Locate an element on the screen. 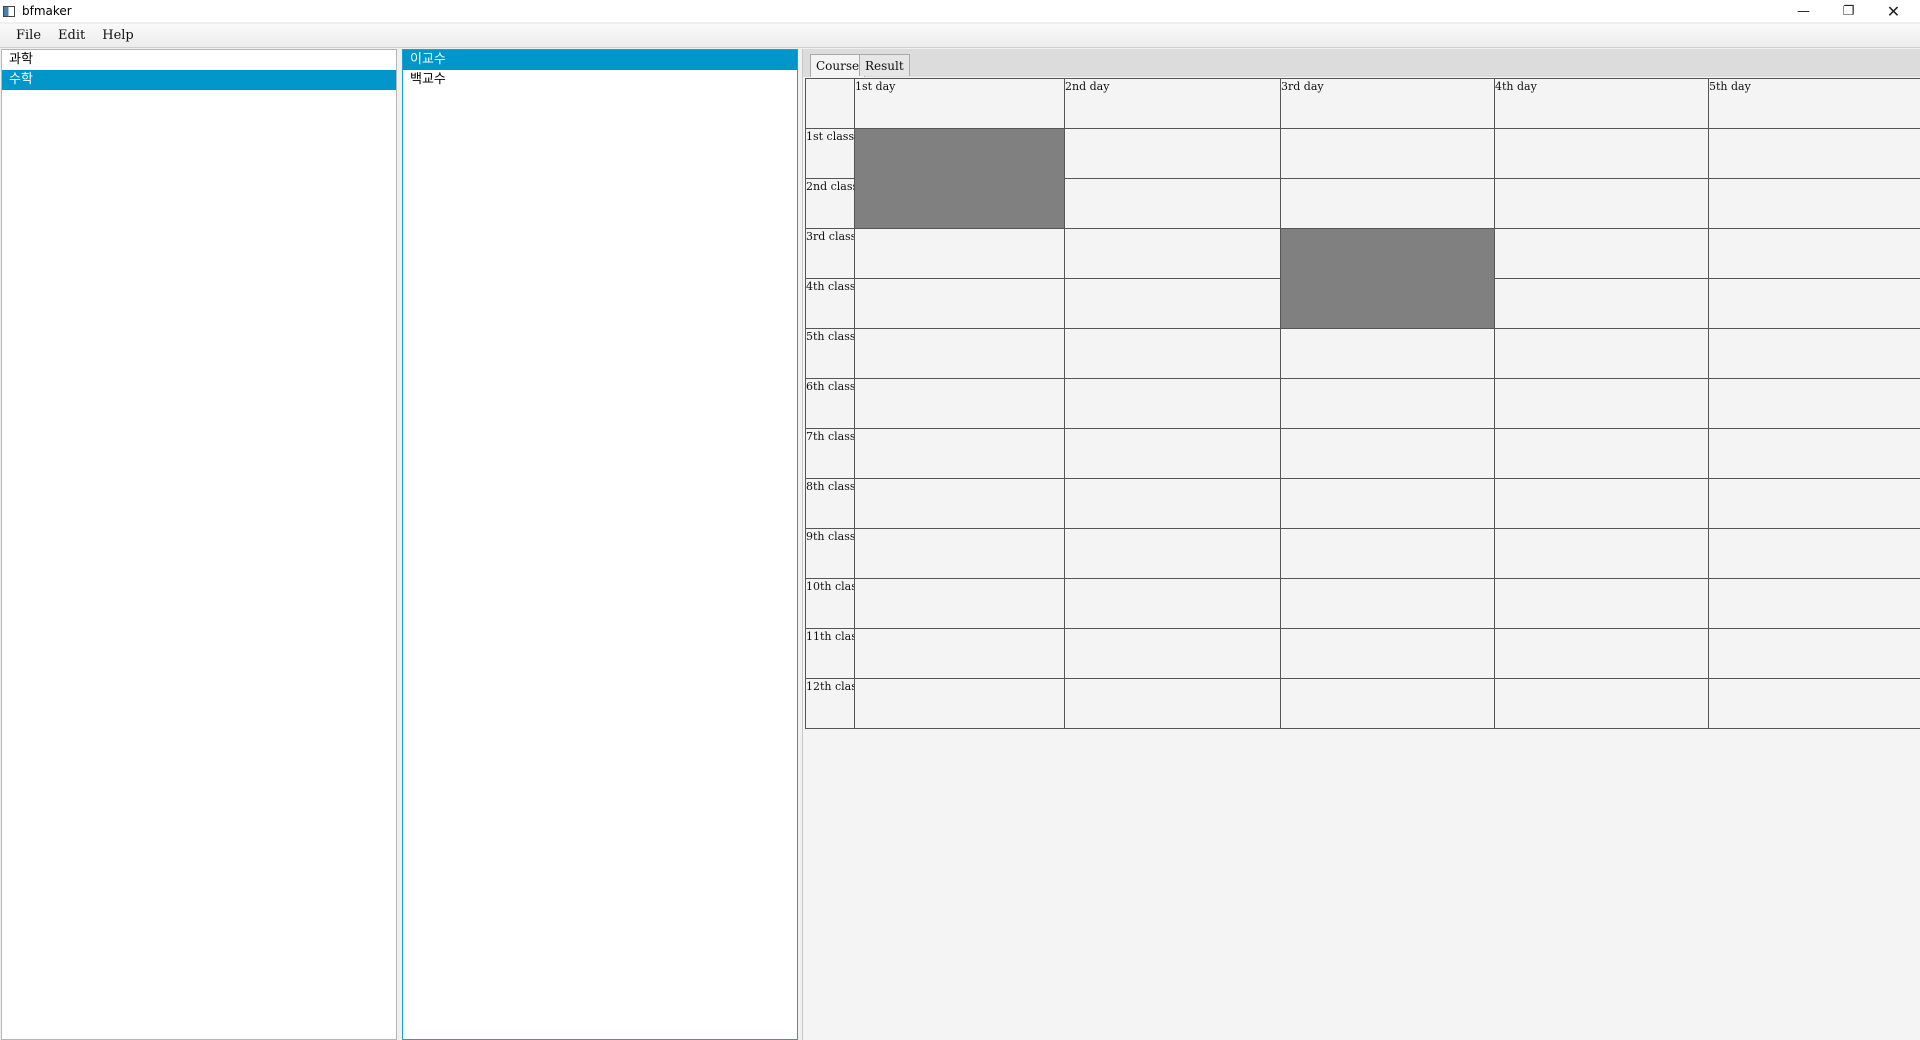  professor-item-lee: 이교수 is located at coordinates (600, 60).